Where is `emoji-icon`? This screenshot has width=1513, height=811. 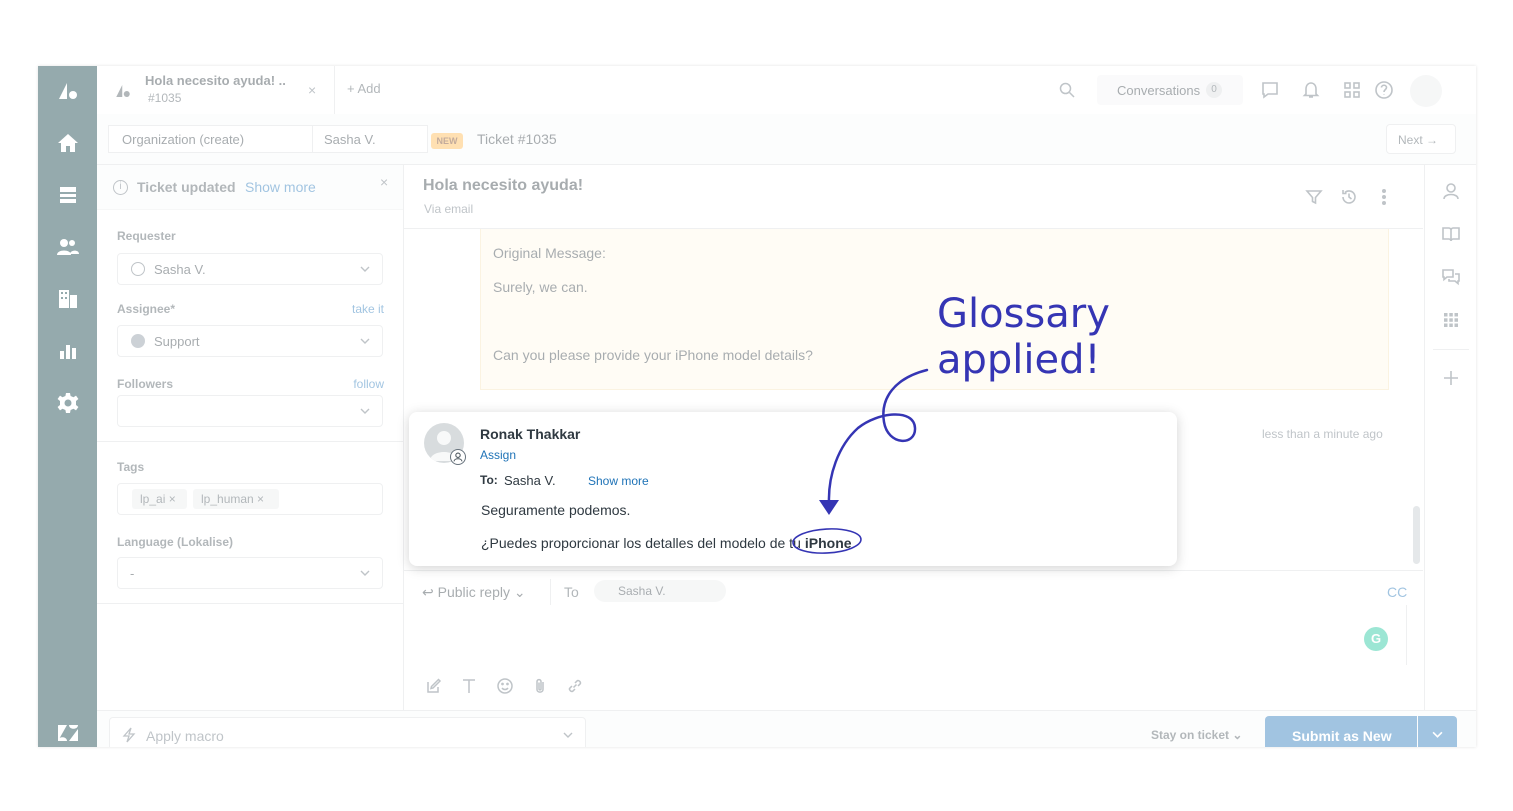
emoji-icon is located at coordinates (505, 686).